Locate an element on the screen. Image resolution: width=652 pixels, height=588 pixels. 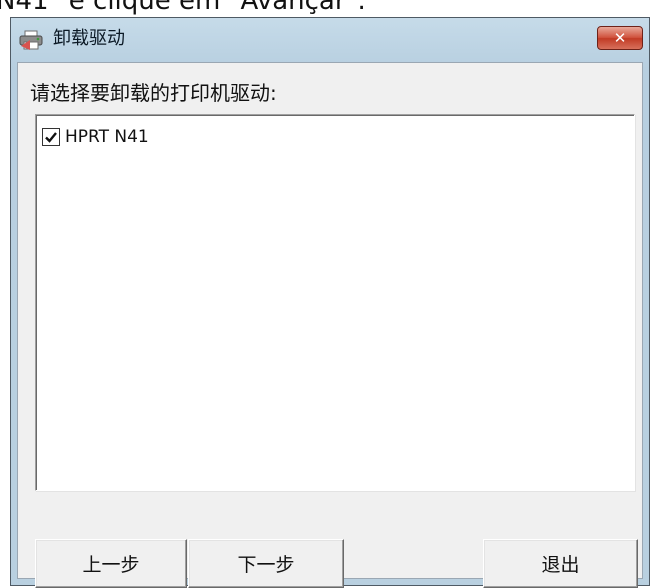
page-caption: N41" e clique em "Avançar". is located at coordinates (183, 8).